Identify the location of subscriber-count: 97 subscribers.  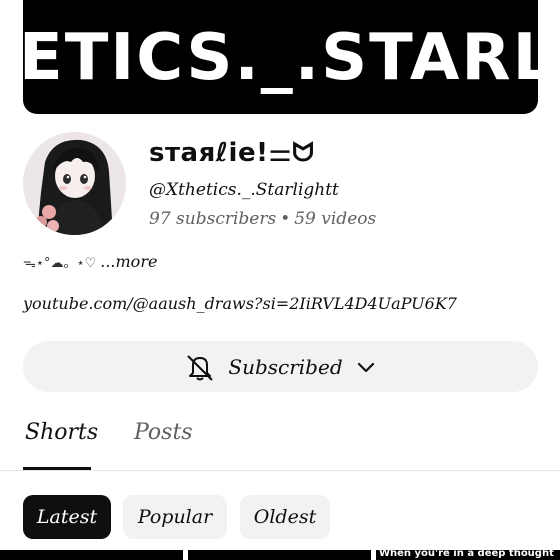
(213, 219).